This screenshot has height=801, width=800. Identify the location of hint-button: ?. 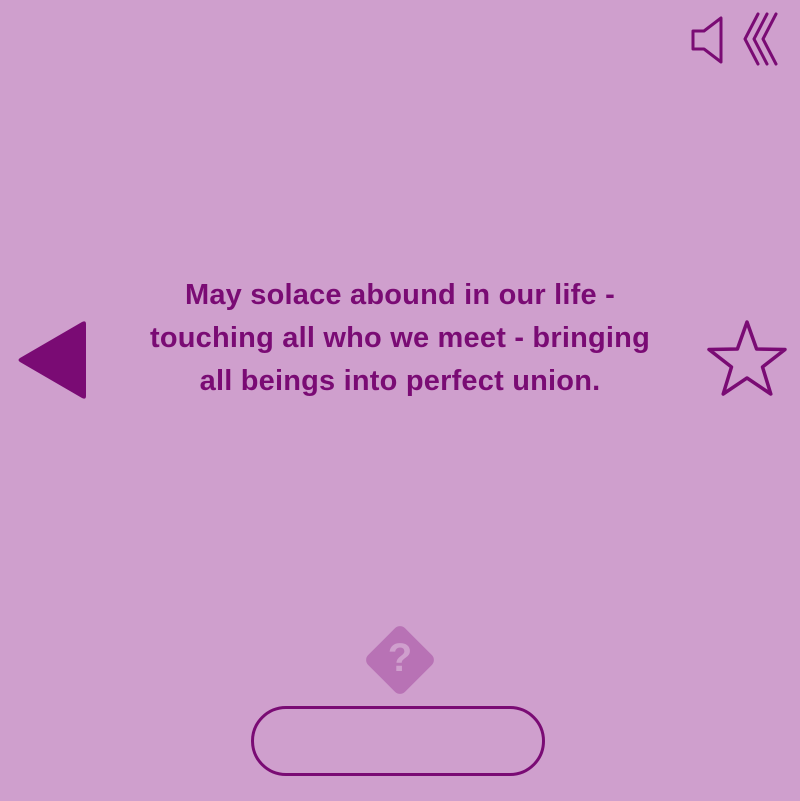
(400, 660).